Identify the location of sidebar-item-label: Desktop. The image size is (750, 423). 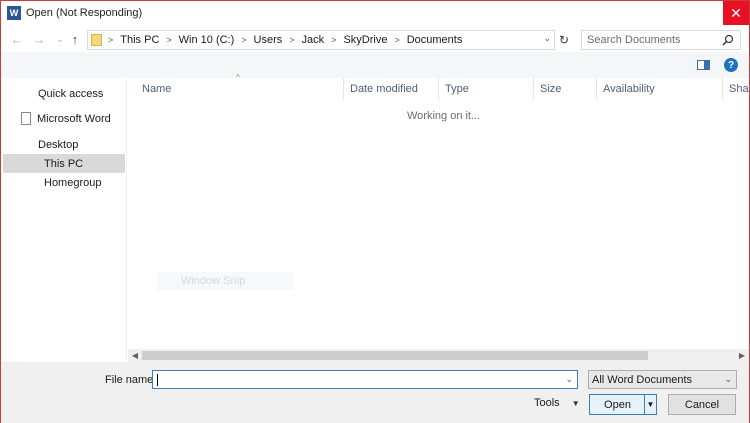
(58, 144).